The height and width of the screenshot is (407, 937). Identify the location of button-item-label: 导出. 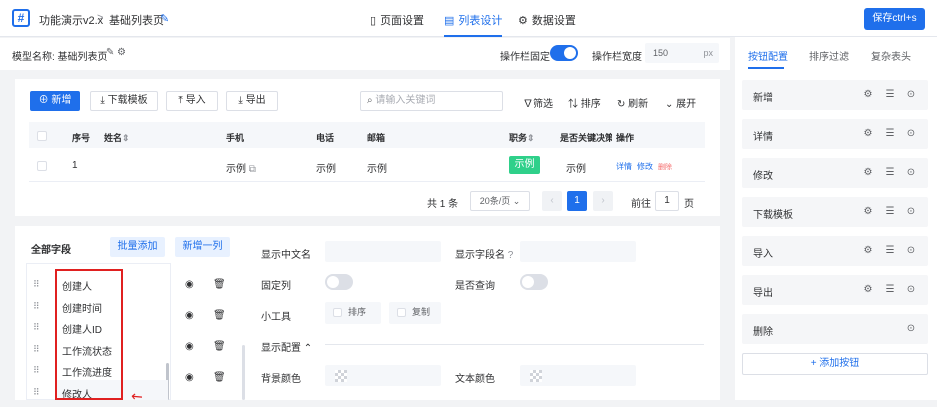
(763, 293).